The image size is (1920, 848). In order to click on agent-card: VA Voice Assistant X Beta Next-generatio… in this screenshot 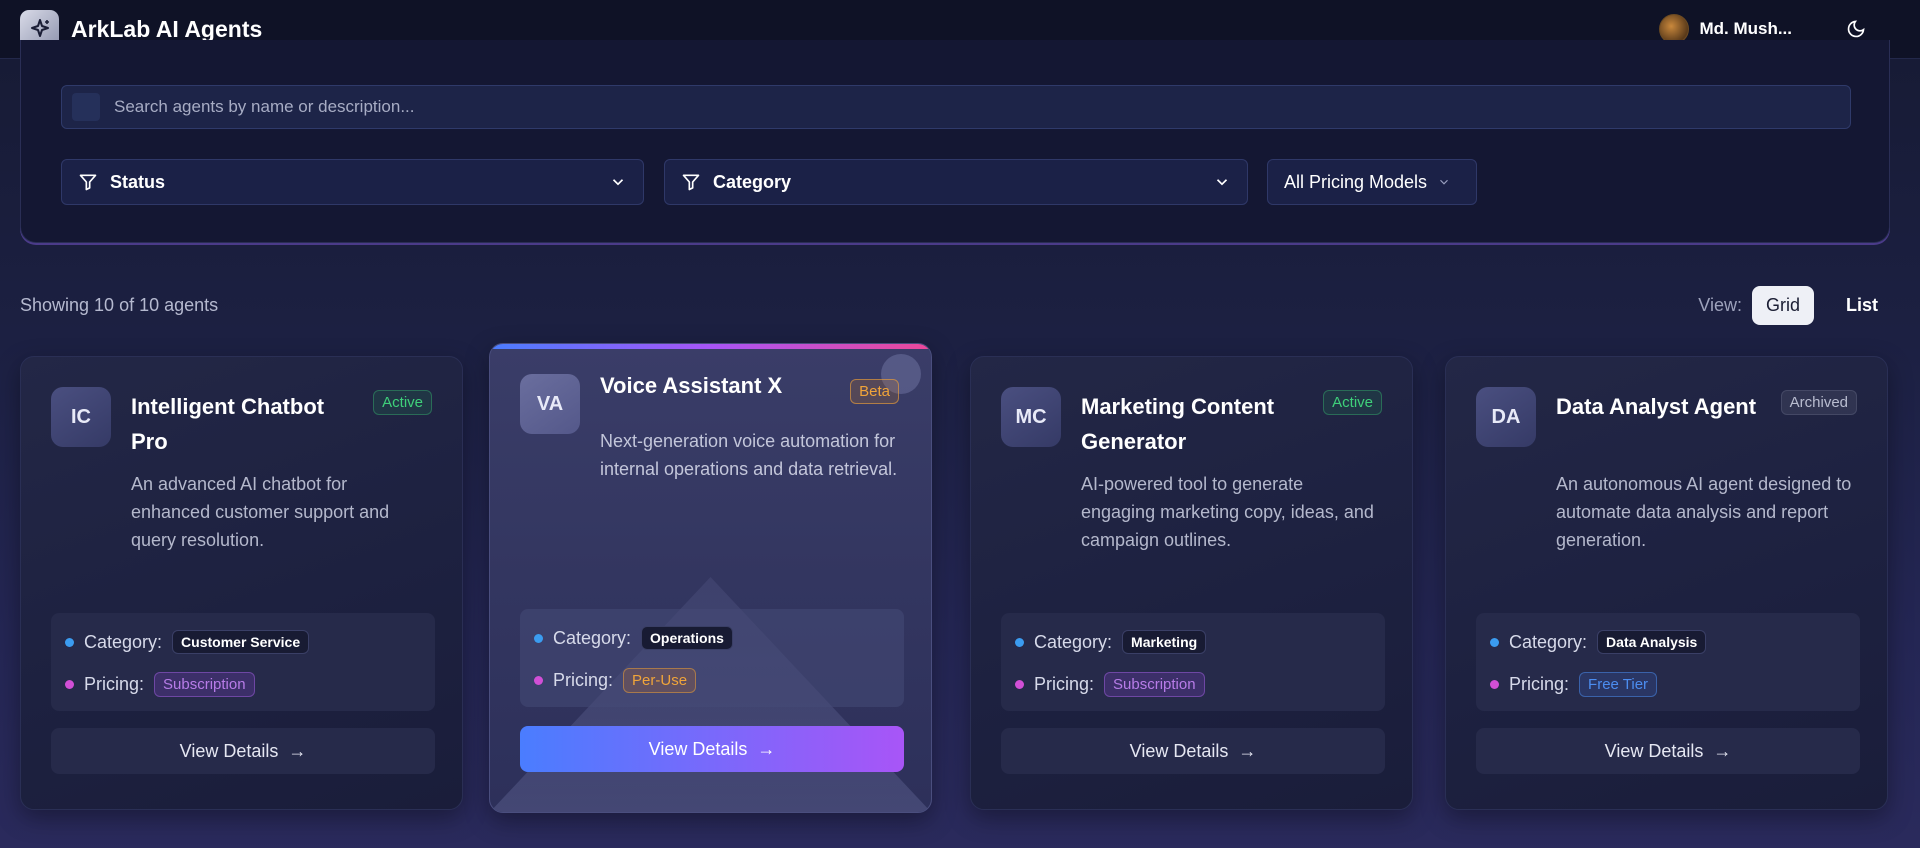, I will do `click(710, 578)`.